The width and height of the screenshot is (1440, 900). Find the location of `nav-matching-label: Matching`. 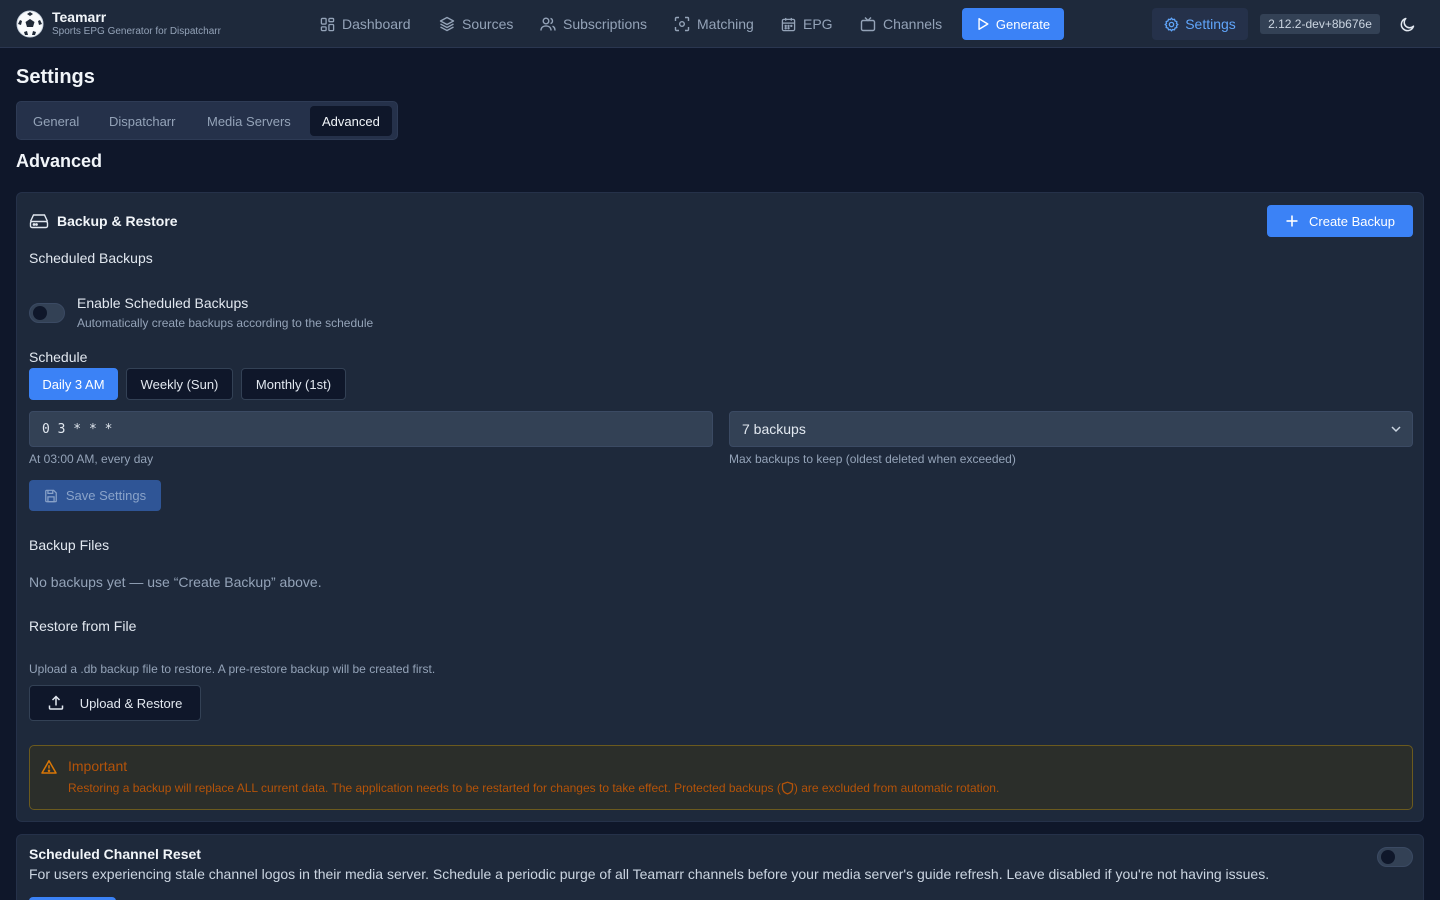

nav-matching-label: Matching is located at coordinates (725, 24).